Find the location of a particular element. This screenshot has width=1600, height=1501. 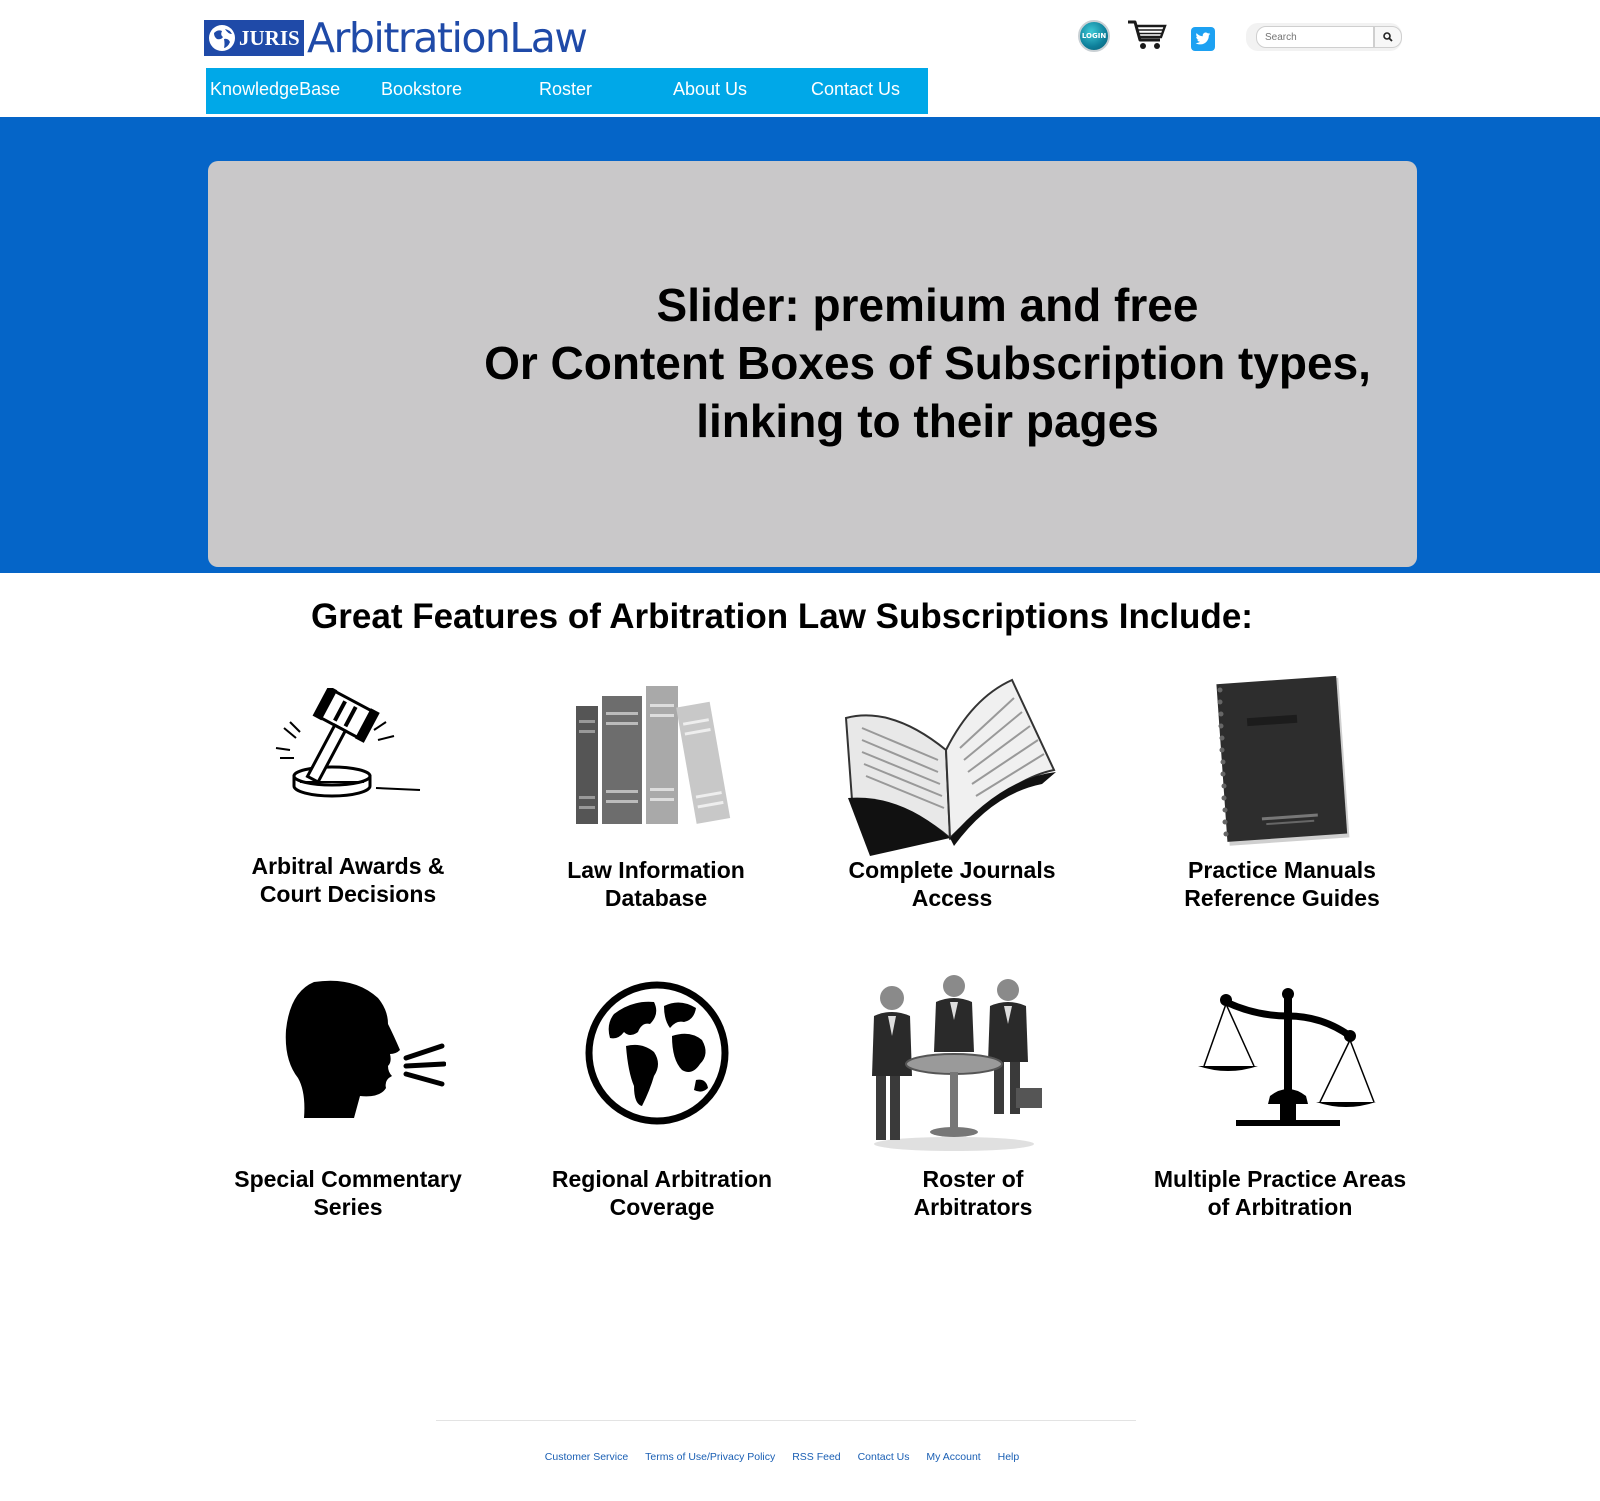

notebook-icon is located at coordinates (1283, 761).